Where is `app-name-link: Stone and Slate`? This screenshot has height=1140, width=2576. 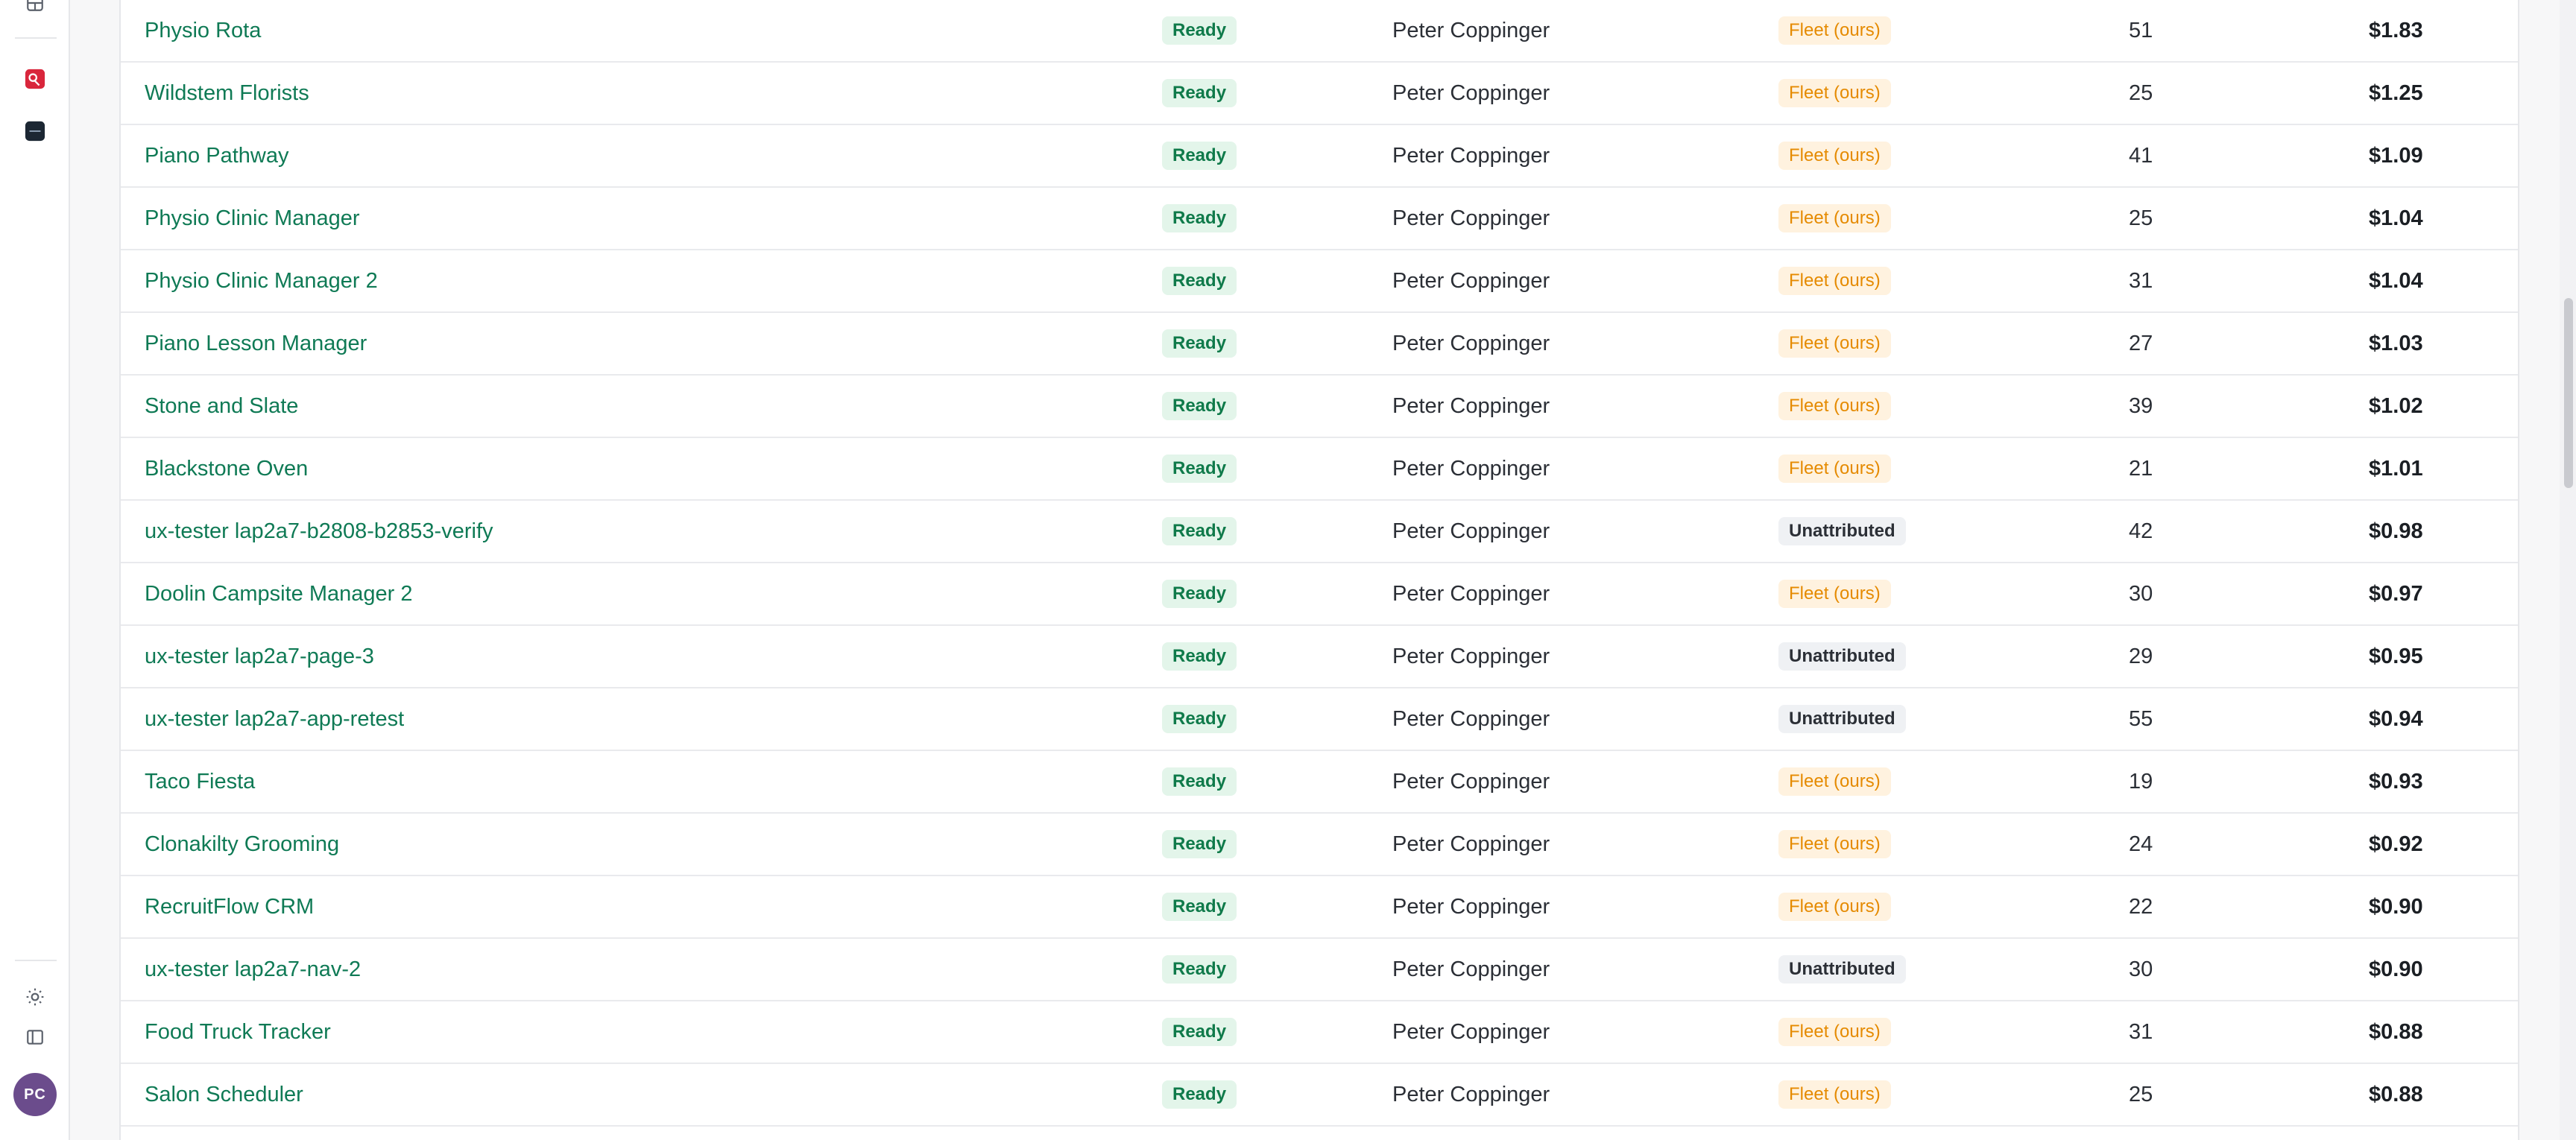
app-name-link: Stone and Slate is located at coordinates (222, 406).